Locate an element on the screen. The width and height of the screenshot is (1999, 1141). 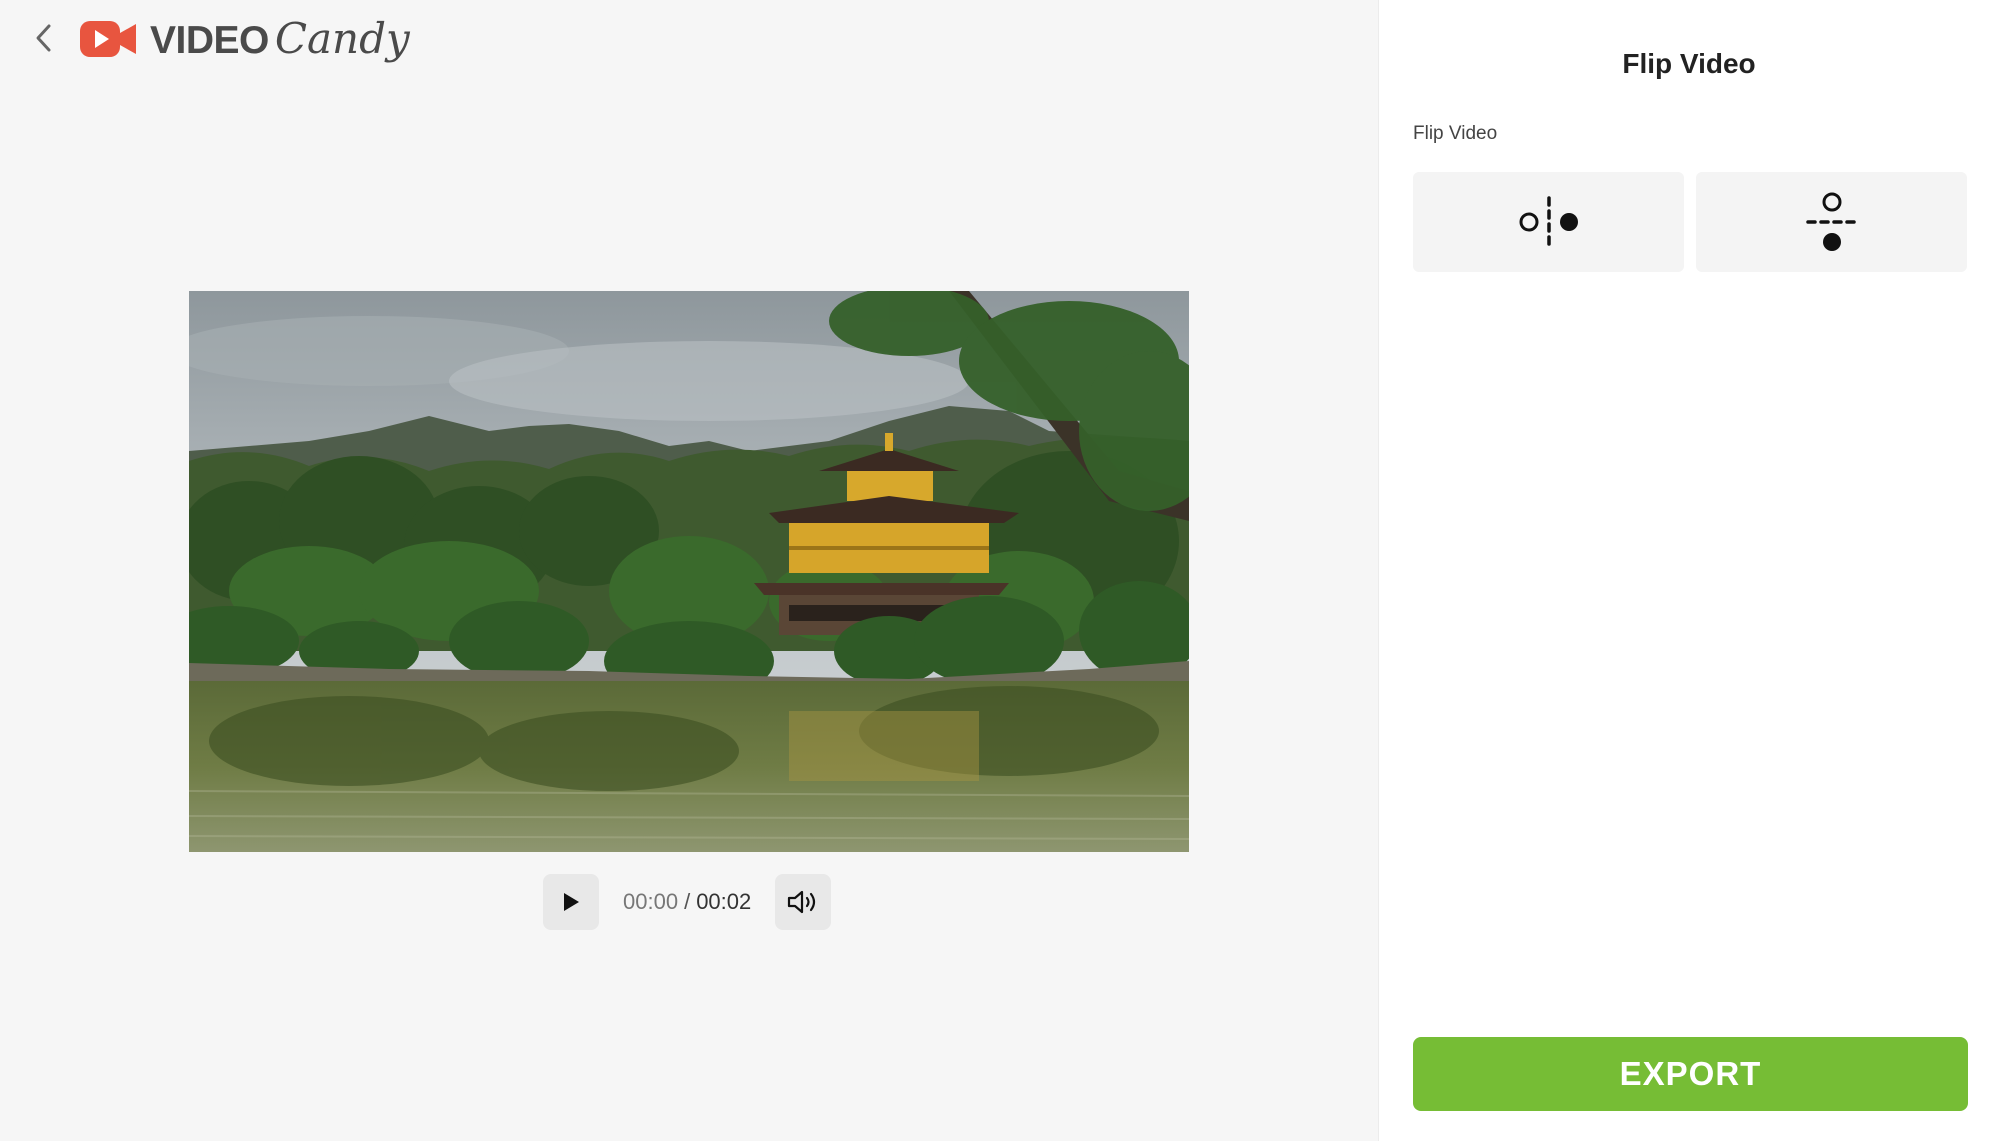
flip-vertical-button is located at coordinates (1831, 222).